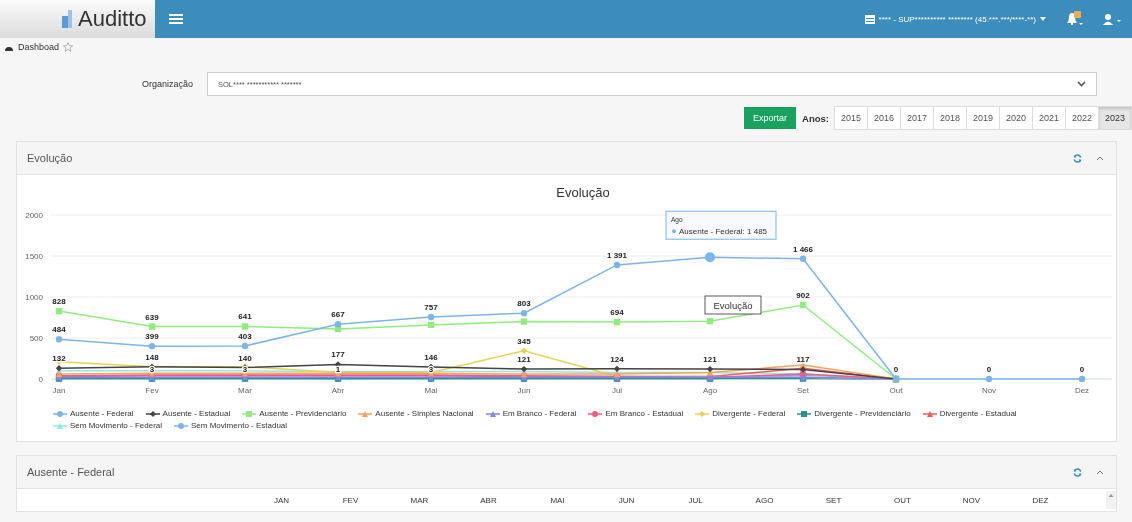 Image resolution: width=1132 pixels, height=522 pixels. Describe the element at coordinates (524, 341) in the screenshot. I see `data-label: 345` at that location.